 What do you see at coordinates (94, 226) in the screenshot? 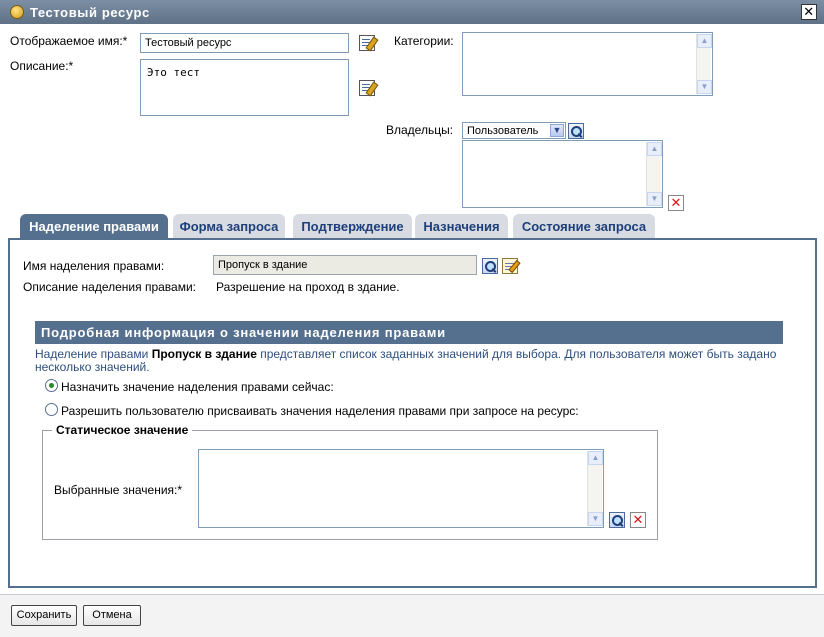
I see `tab-entitlements: Наделение правами` at bounding box center [94, 226].